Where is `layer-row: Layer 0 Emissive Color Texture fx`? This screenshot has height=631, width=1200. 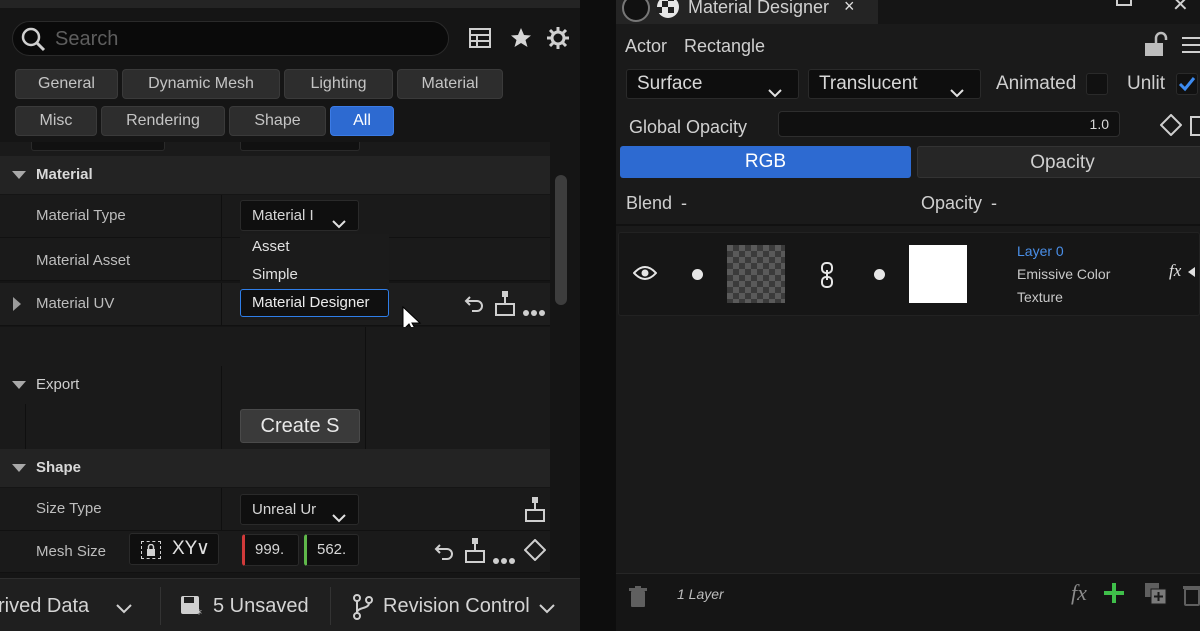
layer-row: Layer 0 Emissive Color Texture fx is located at coordinates (909, 274).